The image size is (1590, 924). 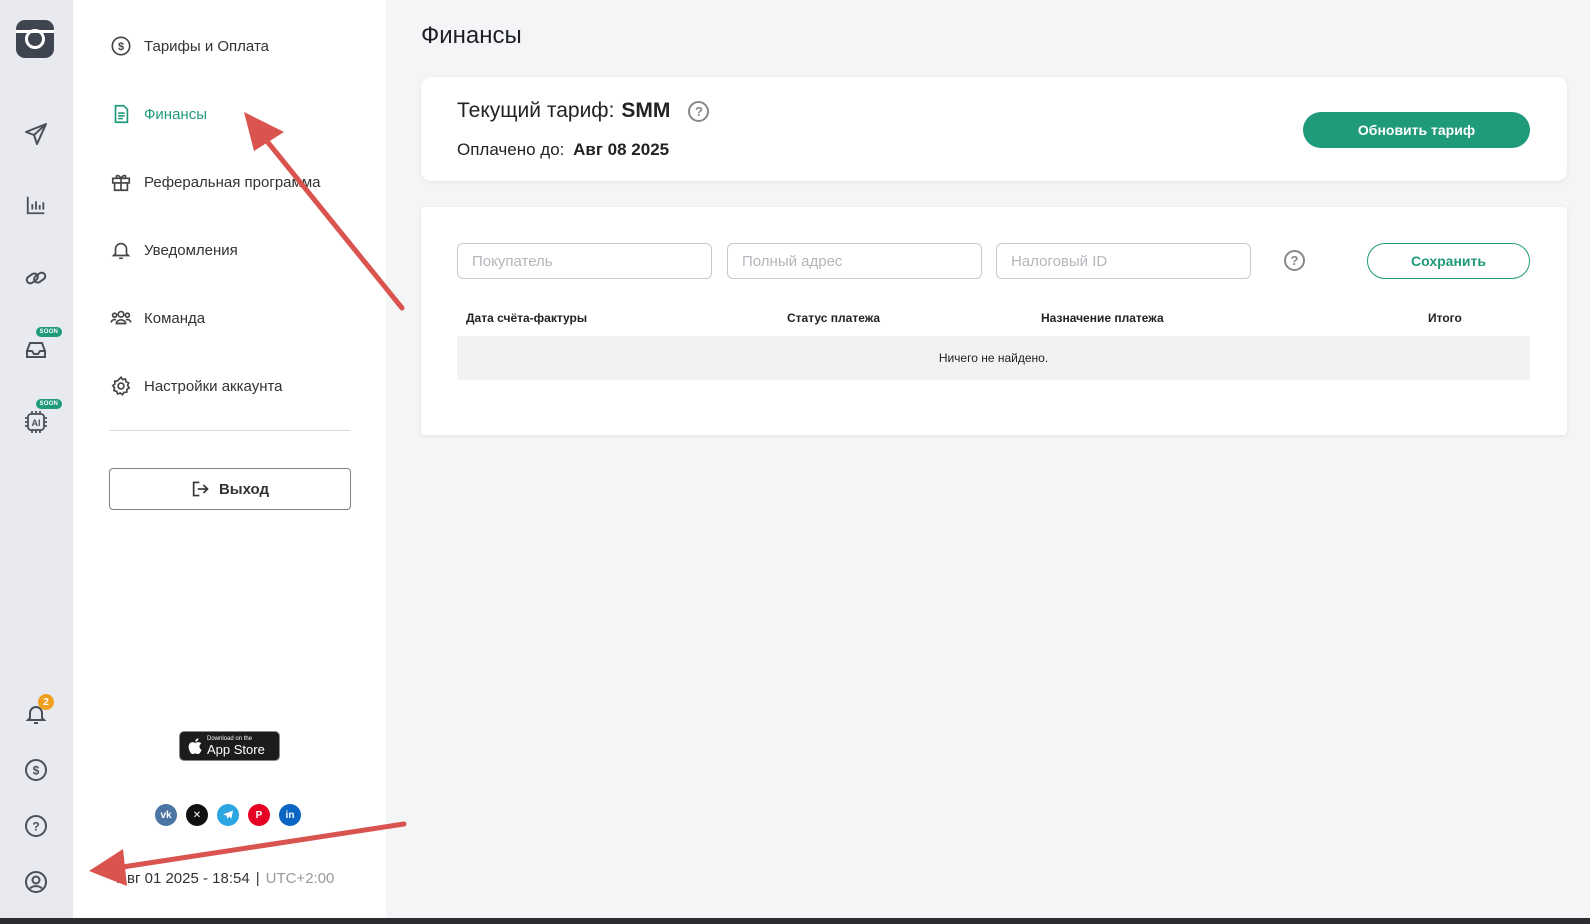 I want to click on save-button: Сохранить, so click(x=1448, y=261).